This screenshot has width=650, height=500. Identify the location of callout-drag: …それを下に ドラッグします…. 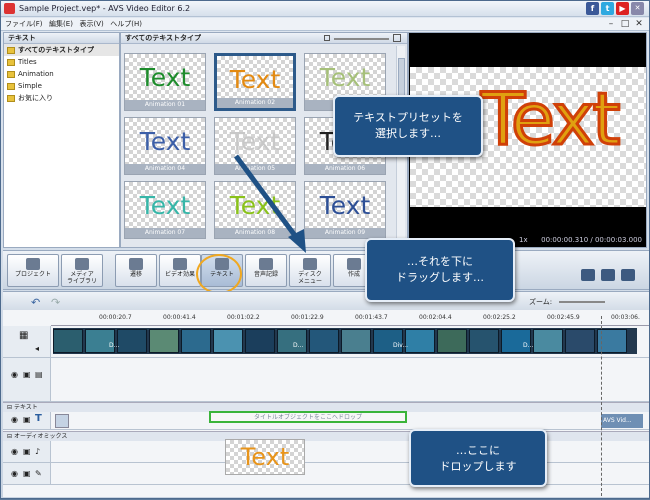
(440, 270).